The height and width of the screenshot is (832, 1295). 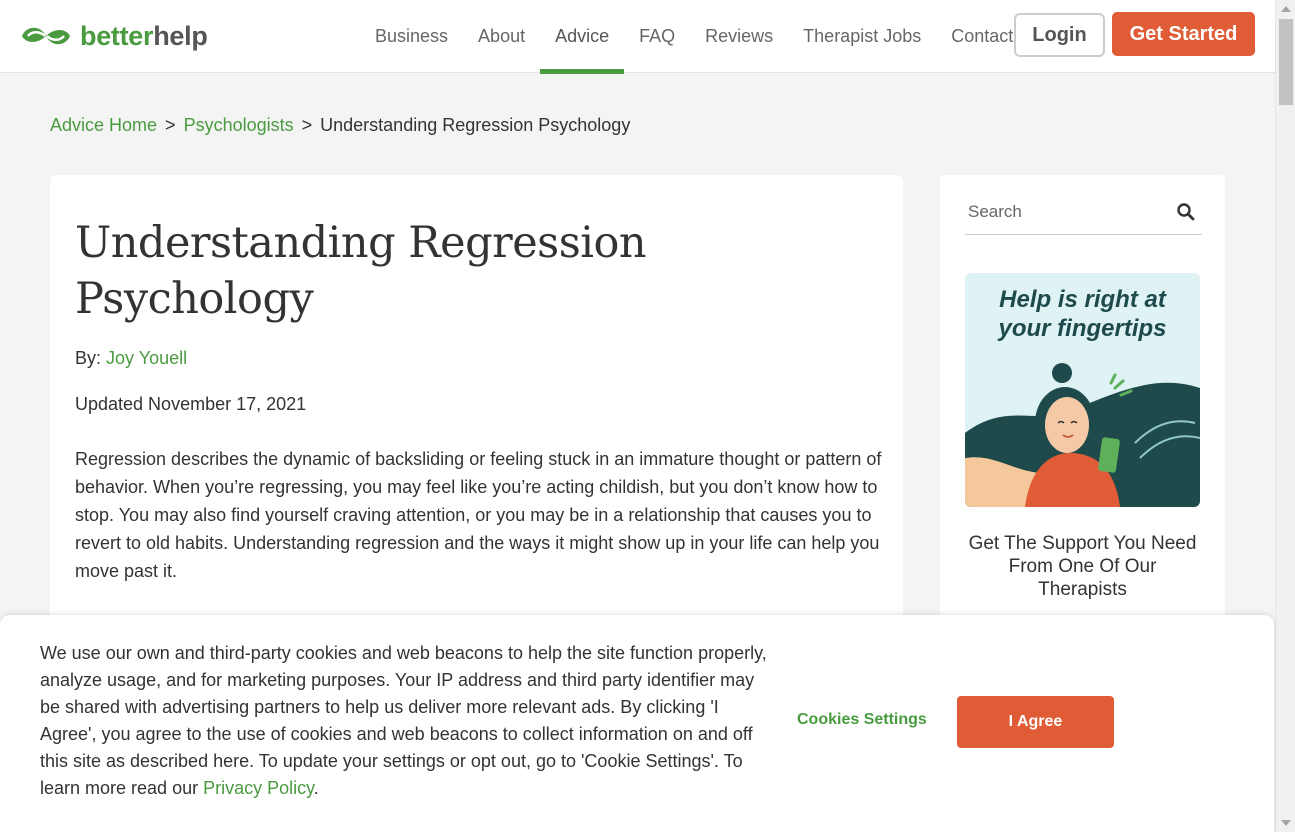 I want to click on nav-reviews: Reviews, so click(x=739, y=36).